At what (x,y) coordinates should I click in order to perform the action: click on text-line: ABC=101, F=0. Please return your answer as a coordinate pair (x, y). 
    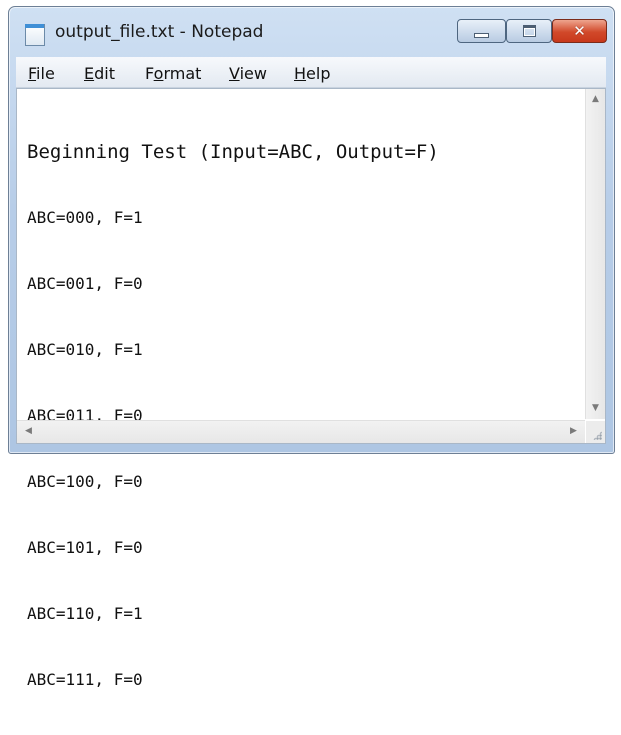
    Looking at the image, I should click on (85, 547).